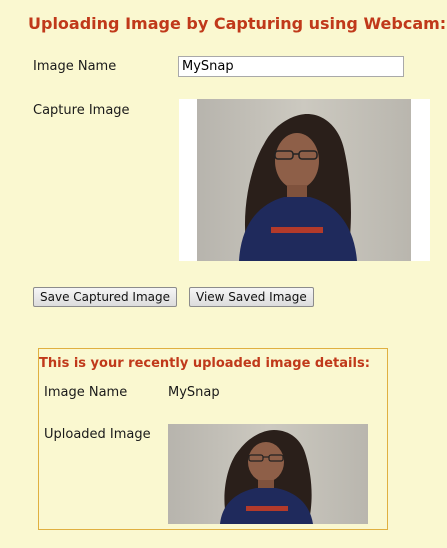 The image size is (447, 548). I want to click on details-image-name-value: MySnap, so click(194, 392).